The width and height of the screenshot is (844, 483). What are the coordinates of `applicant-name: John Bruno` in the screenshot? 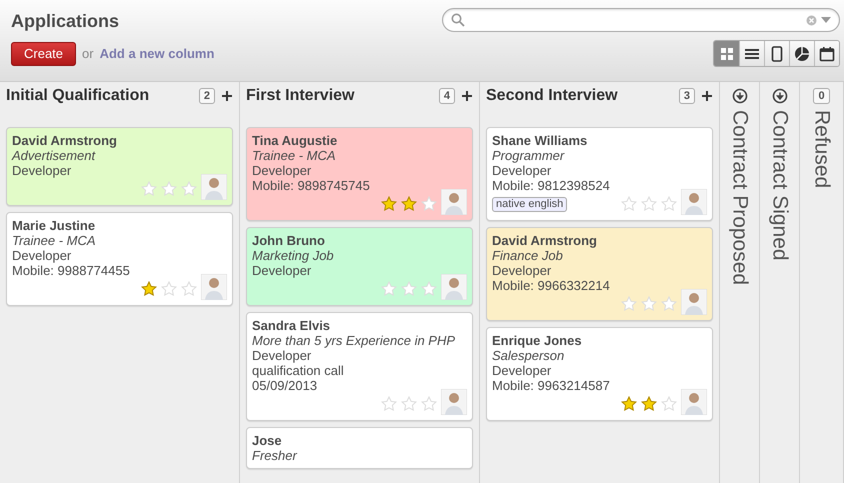 It's located at (289, 240).